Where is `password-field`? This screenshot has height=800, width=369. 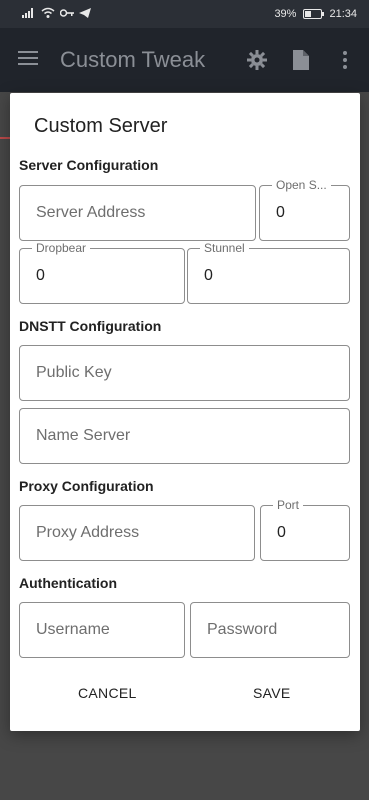
password-field is located at coordinates (270, 630).